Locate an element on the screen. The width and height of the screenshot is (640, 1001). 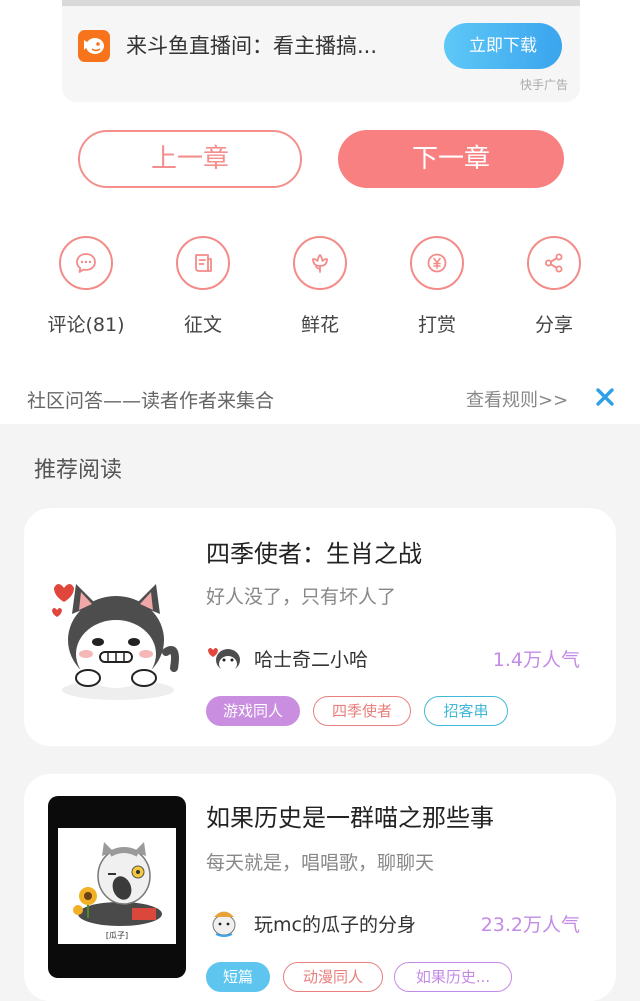
next-chapter-button: 下一章 is located at coordinates (451, 159).